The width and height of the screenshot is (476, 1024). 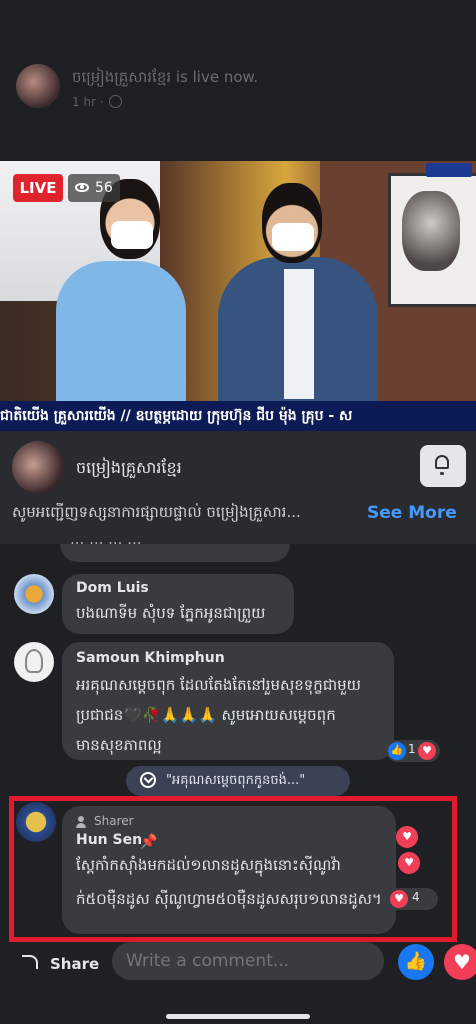 I want to click on see-more-link: See More, so click(x=412, y=513).